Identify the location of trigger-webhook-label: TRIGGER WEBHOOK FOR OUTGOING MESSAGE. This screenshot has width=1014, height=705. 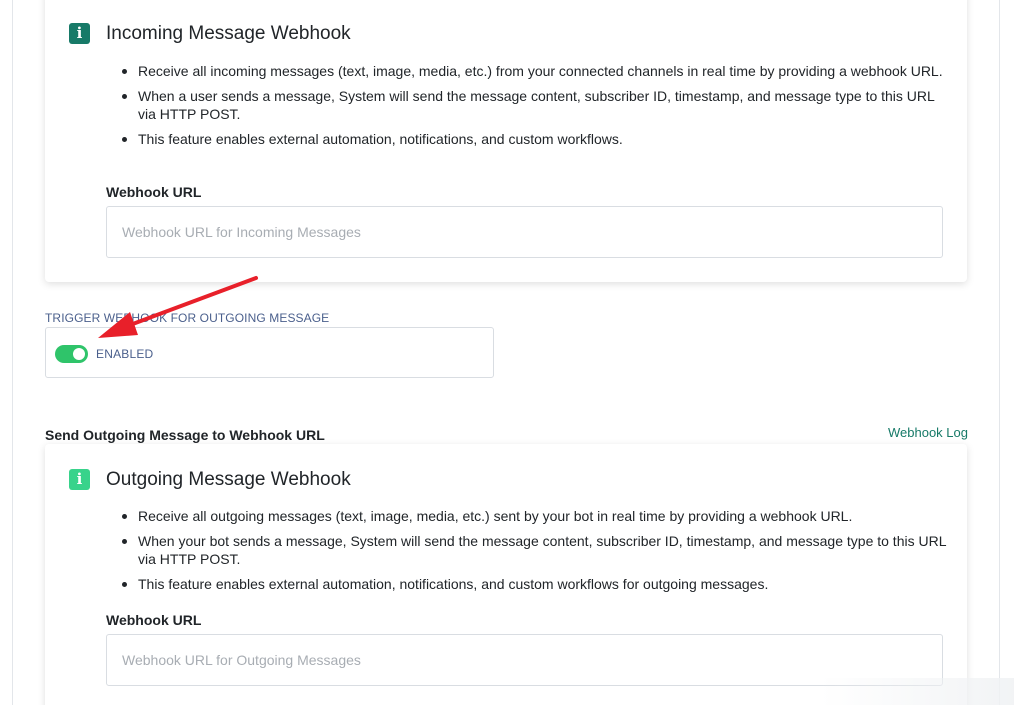
(187, 318).